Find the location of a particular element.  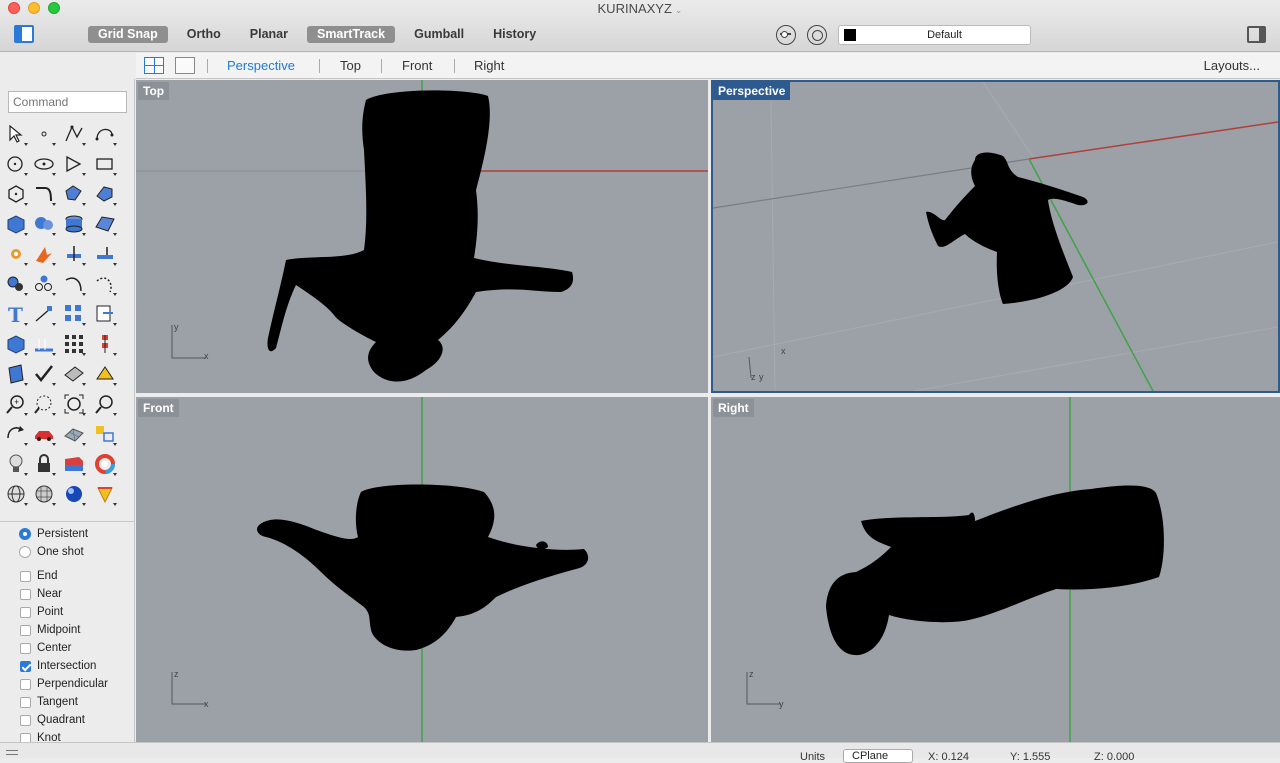

right-panel-toggle-icon is located at coordinates (1256, 34).